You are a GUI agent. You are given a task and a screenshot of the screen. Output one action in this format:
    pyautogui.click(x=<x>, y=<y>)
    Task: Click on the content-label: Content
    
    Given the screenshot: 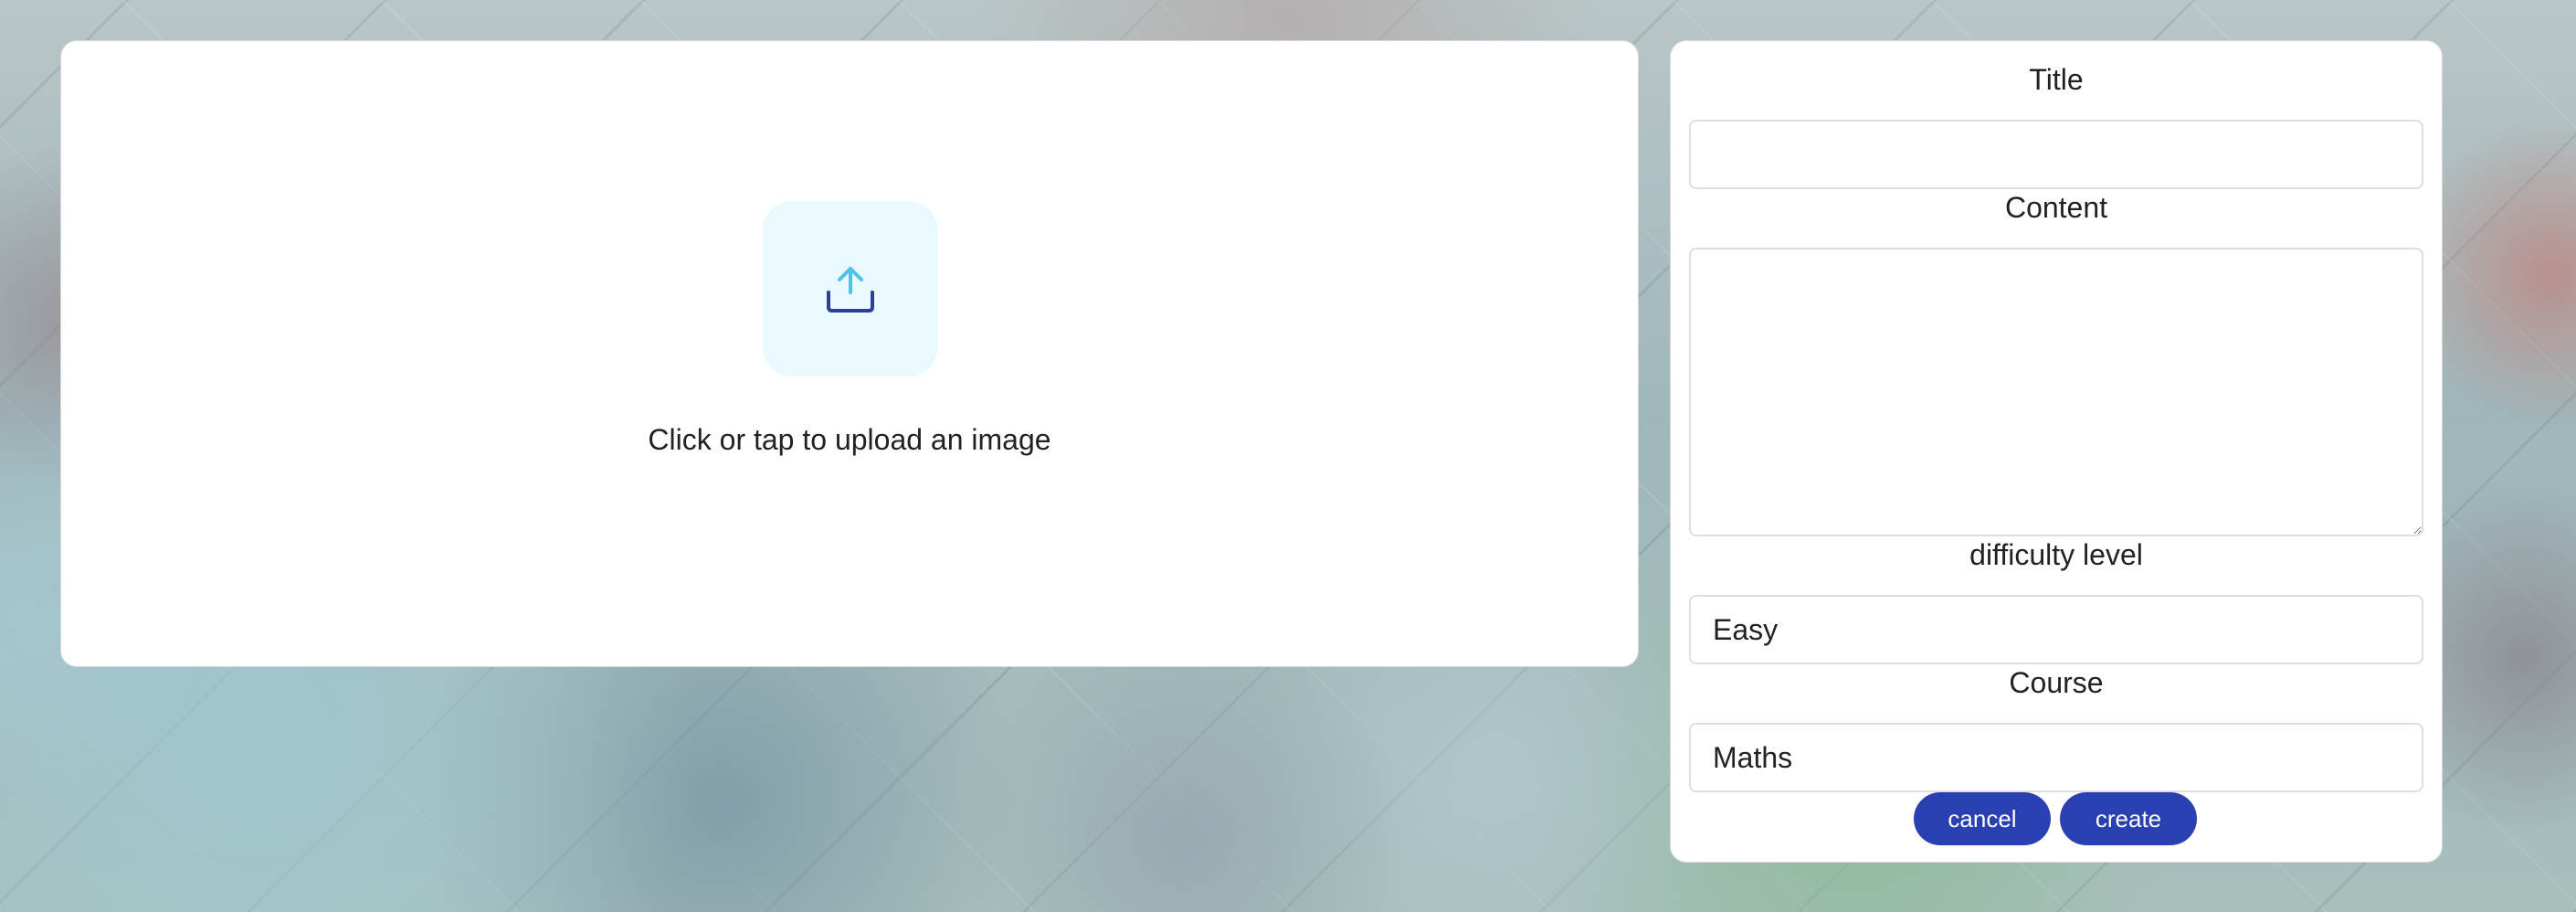 What is the action you would take?
    pyautogui.click(x=2056, y=207)
    